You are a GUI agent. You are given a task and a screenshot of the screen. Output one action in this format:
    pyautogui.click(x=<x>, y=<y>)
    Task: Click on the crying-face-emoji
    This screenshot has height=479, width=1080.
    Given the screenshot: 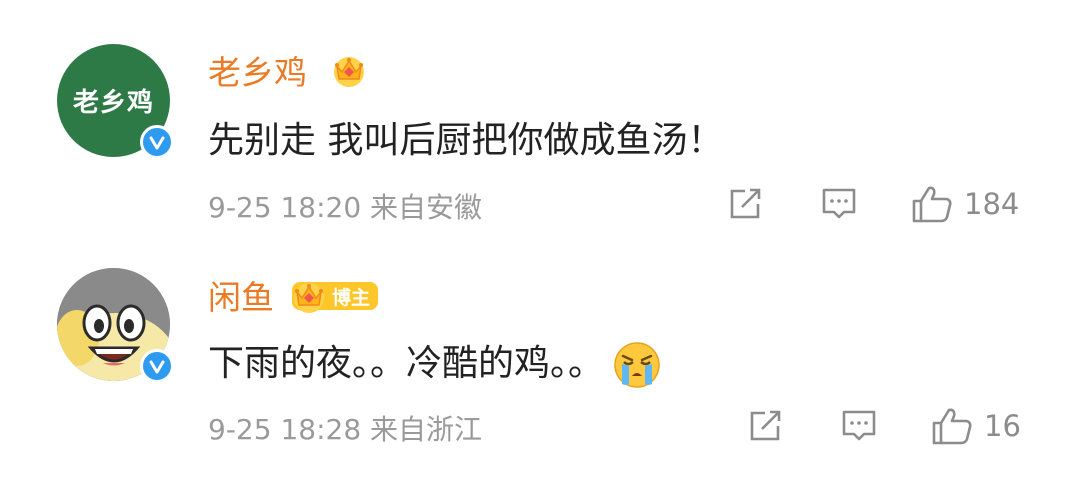 What is the action you would take?
    pyautogui.click(x=637, y=365)
    